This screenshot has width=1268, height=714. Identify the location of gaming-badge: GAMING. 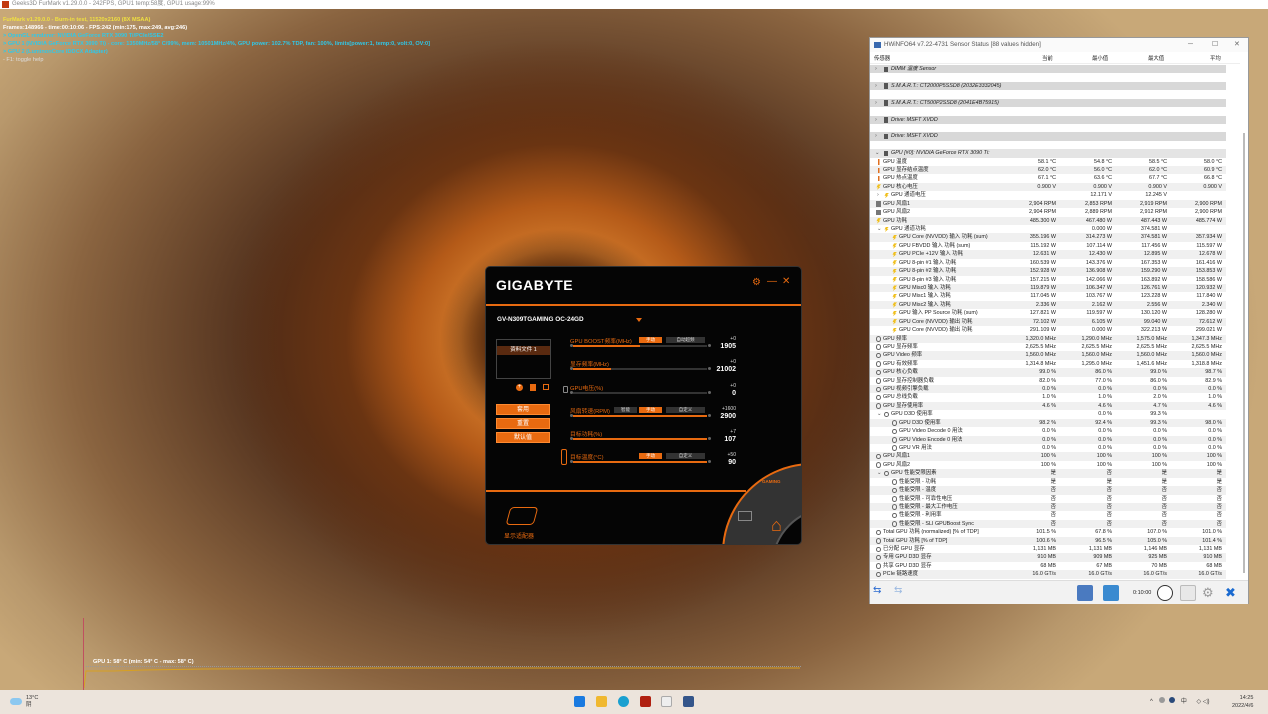
(771, 481).